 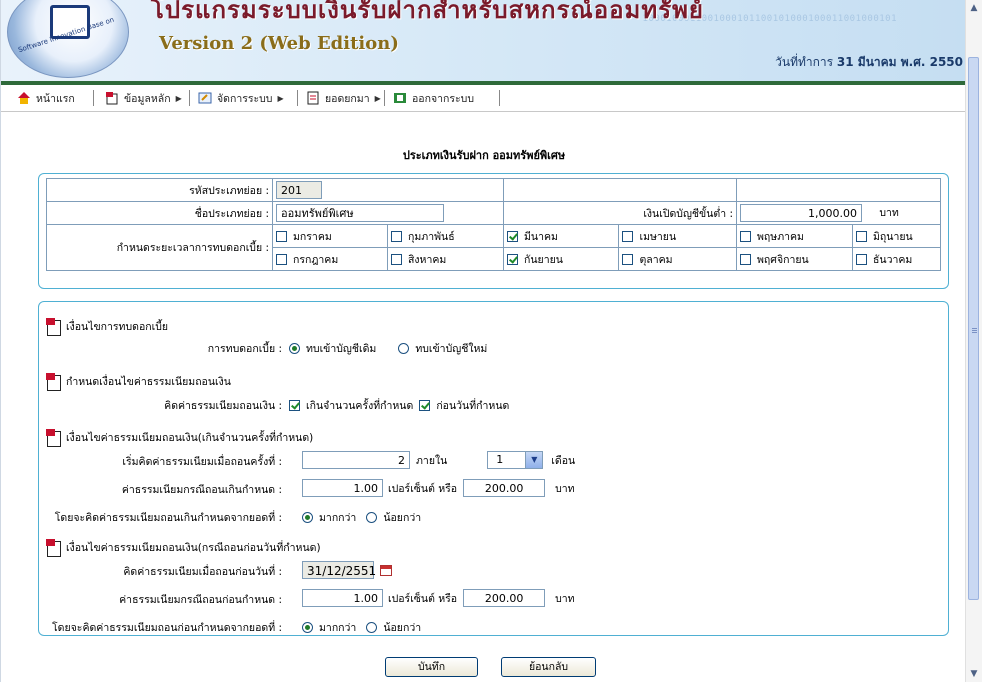 I want to click on month-apr: เมษายน, so click(x=677, y=236).